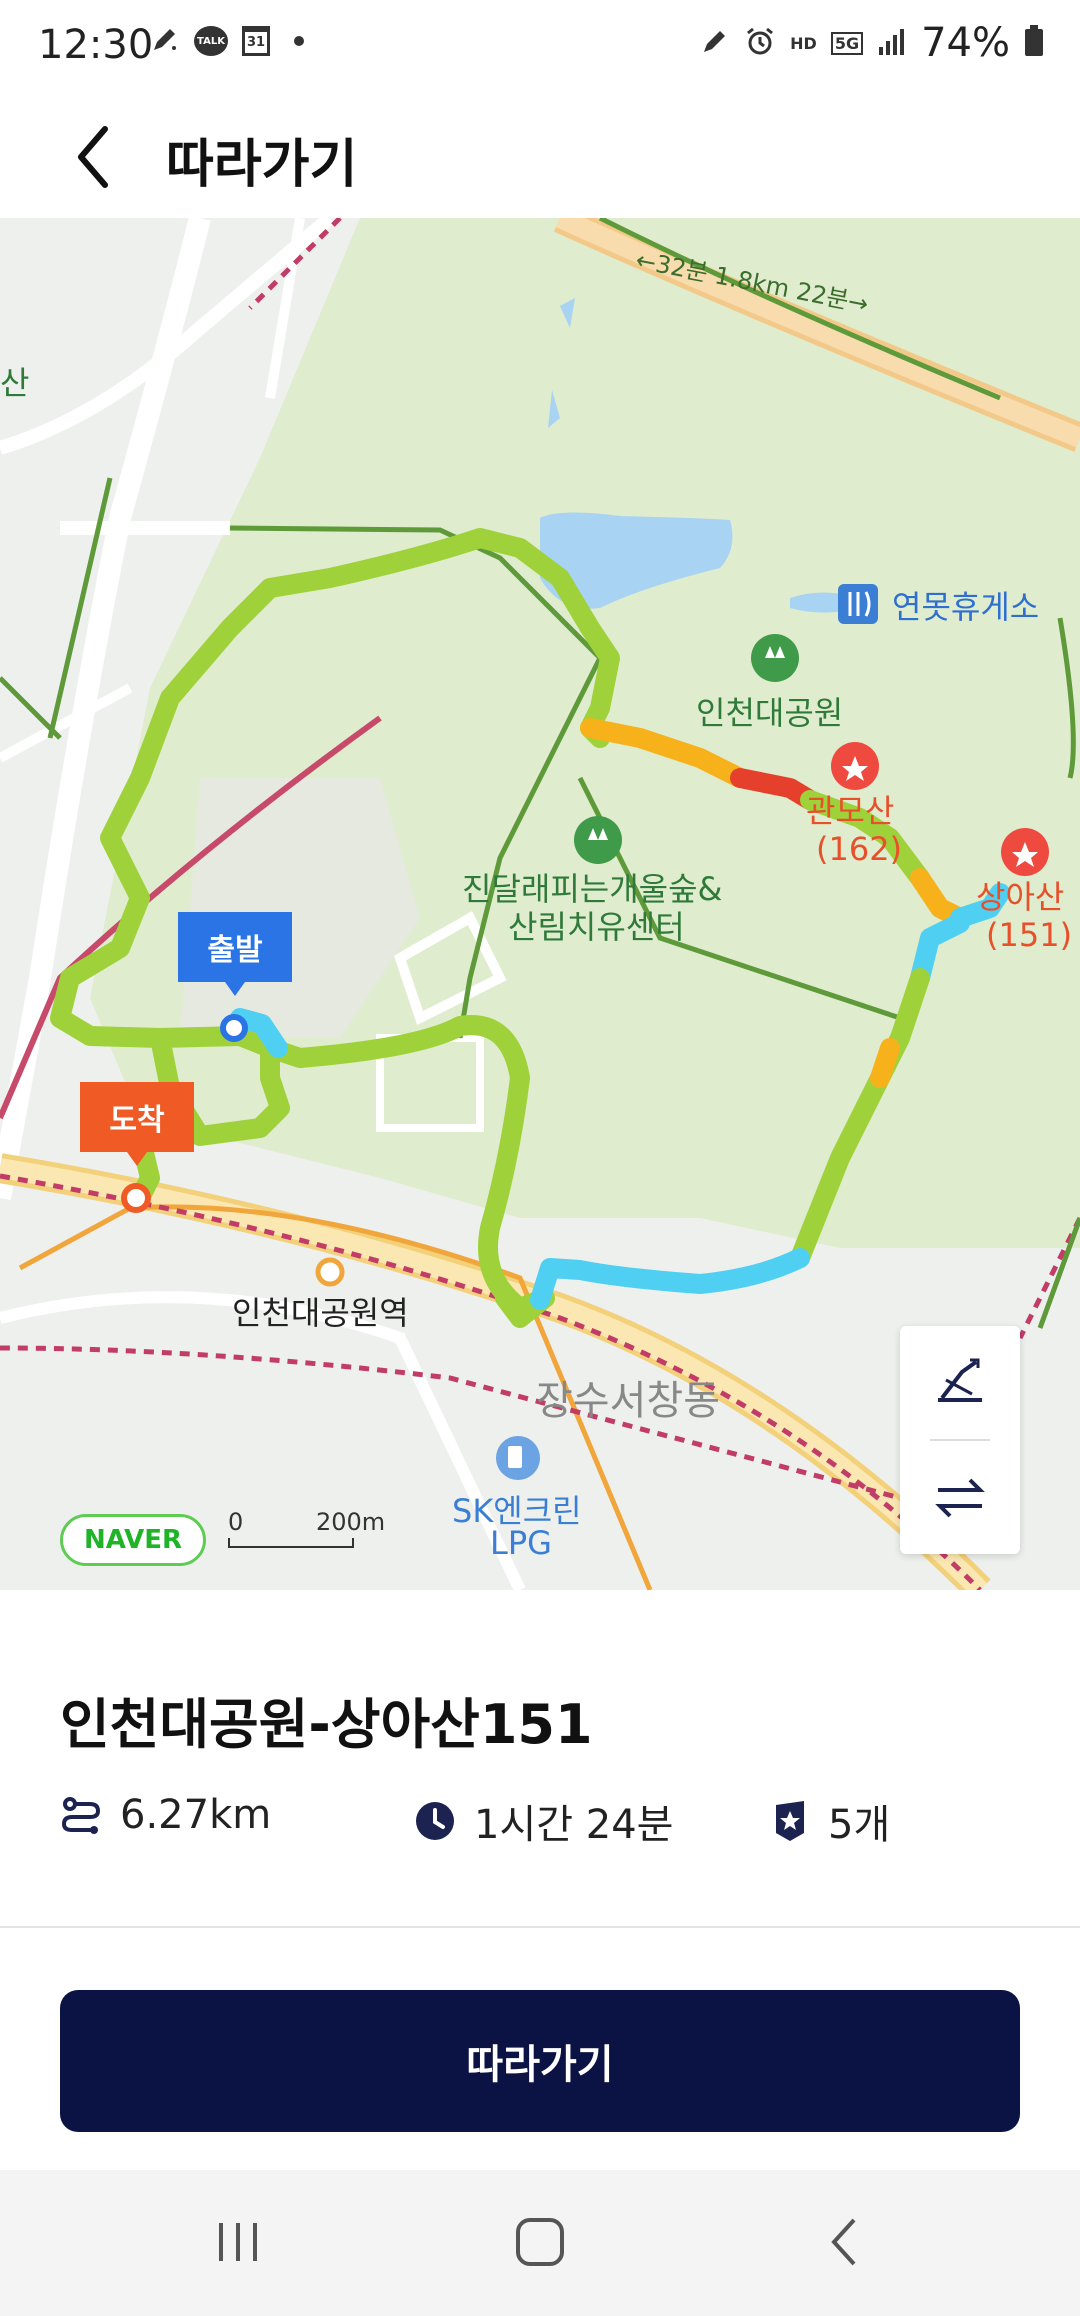 The width and height of the screenshot is (1080, 2316). I want to click on duration-stat: 1시간 24분, so click(543, 1821).